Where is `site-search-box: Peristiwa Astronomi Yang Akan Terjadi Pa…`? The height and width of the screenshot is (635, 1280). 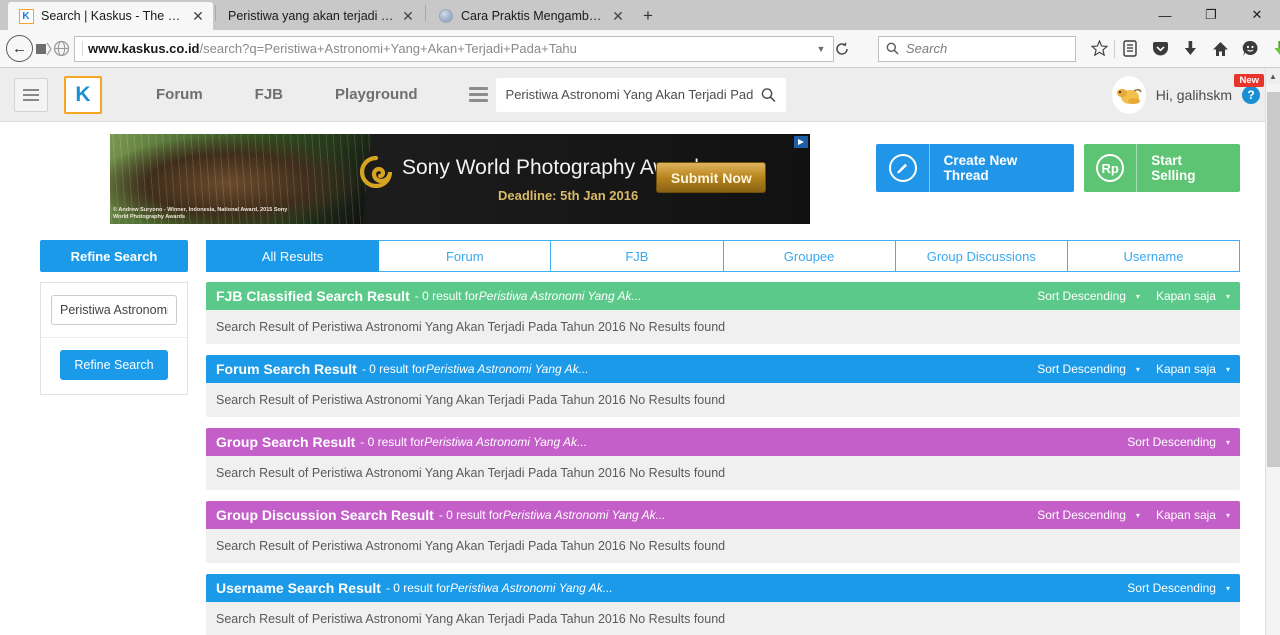
site-search-box: Peristiwa Astronomi Yang Akan Terjadi Pa… is located at coordinates (640, 94).